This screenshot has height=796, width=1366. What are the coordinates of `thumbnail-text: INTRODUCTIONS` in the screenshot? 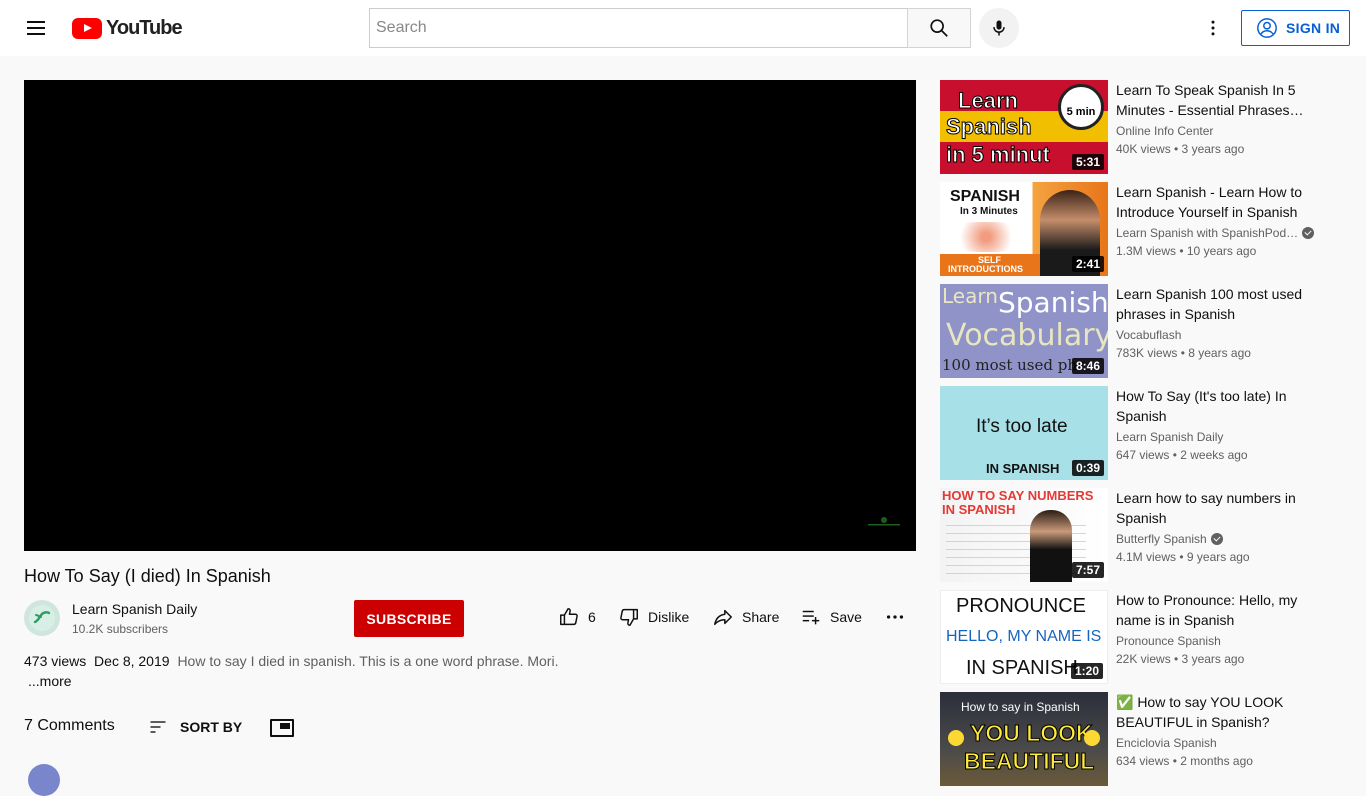 It's located at (985, 269).